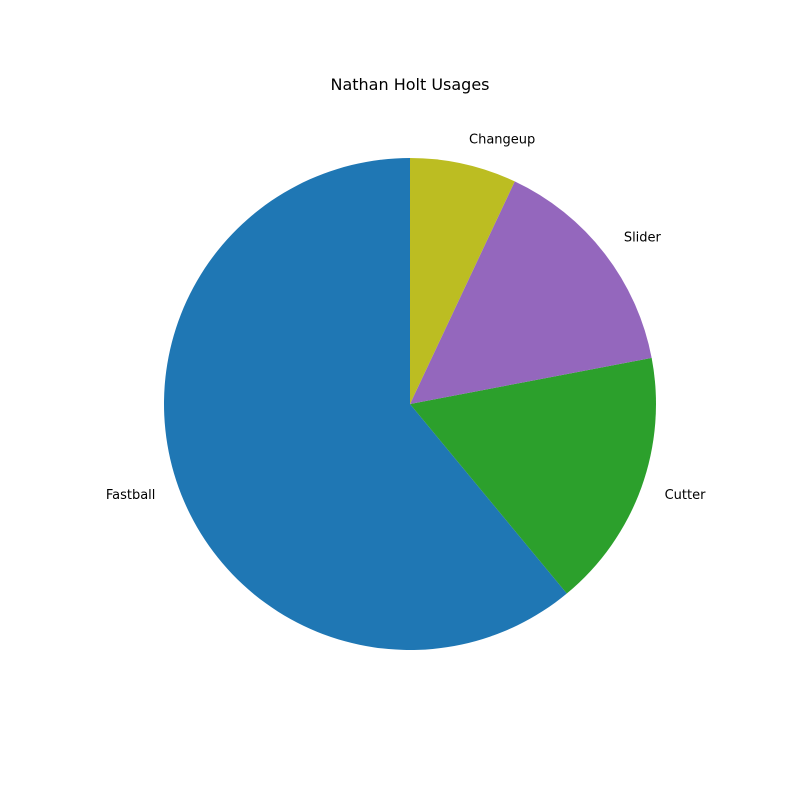 This screenshot has height=800, width=800. What do you see at coordinates (686, 495) in the screenshot?
I see `pie-label-cutter: Cutter` at bounding box center [686, 495].